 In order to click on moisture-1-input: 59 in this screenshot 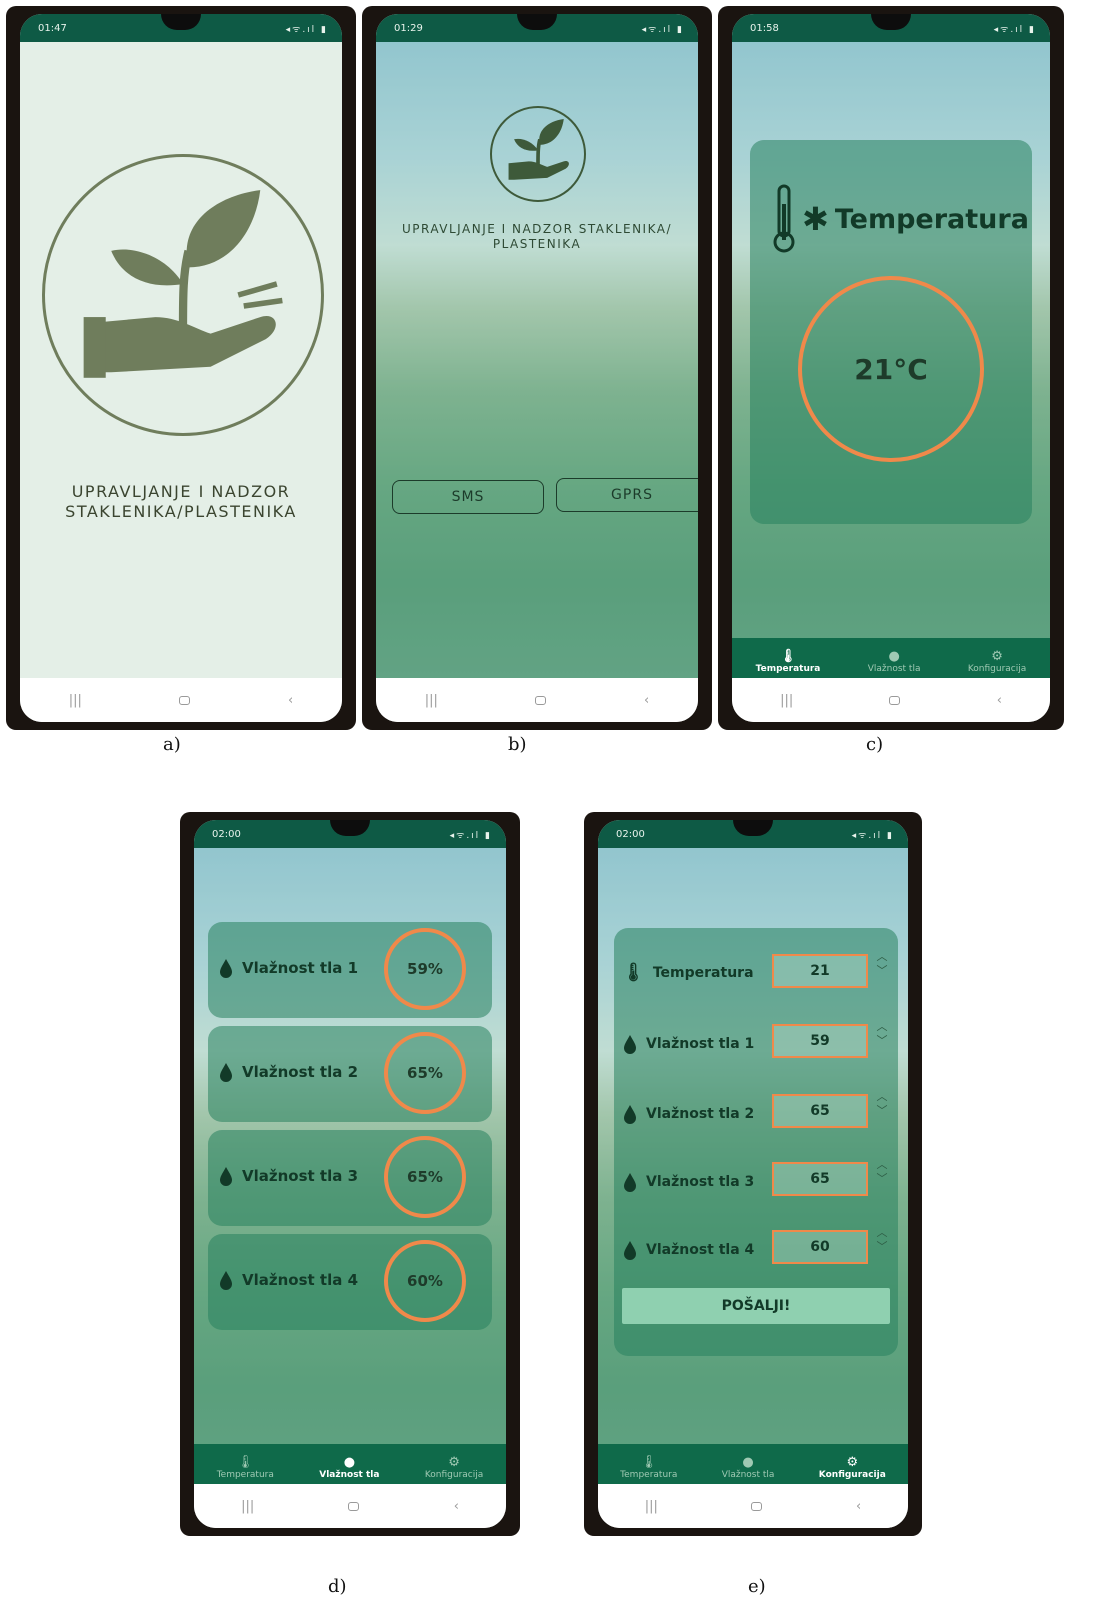, I will do `click(820, 1041)`.